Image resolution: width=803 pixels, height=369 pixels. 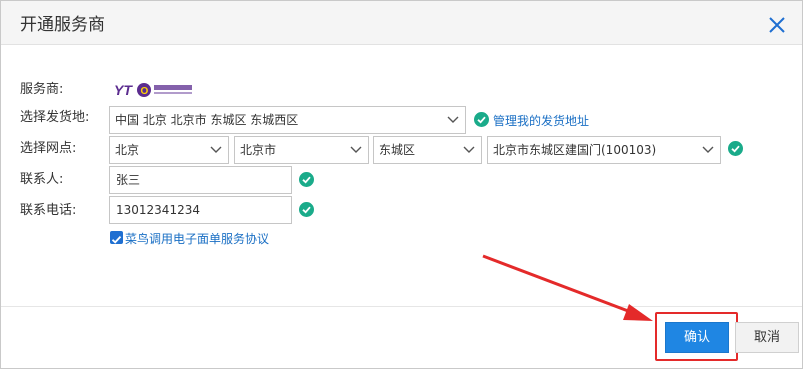 What do you see at coordinates (401, 23) in the screenshot?
I see `dialog-titlebar: 开通服务商` at bounding box center [401, 23].